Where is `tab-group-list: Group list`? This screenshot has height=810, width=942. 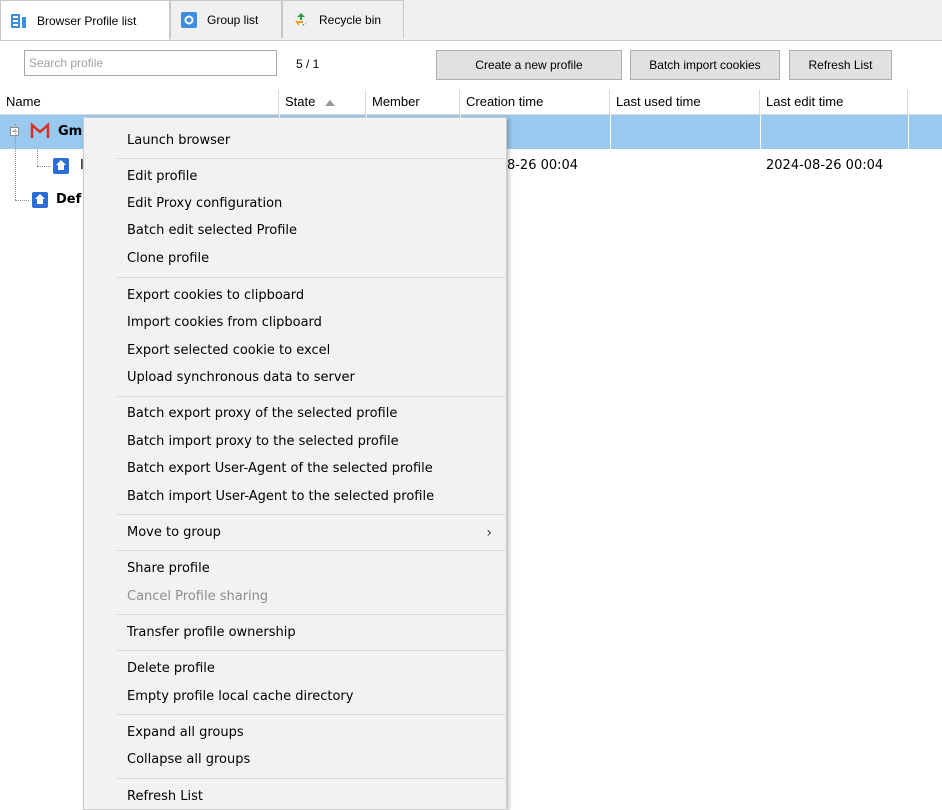 tab-group-list: Group list is located at coordinates (226, 19).